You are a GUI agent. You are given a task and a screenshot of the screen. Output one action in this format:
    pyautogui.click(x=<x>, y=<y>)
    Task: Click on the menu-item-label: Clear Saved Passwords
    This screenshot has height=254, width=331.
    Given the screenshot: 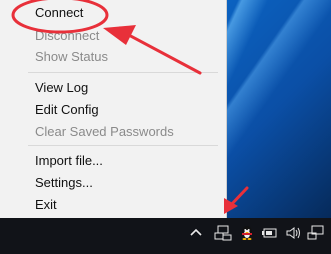 What is the action you would take?
    pyautogui.click(x=104, y=131)
    